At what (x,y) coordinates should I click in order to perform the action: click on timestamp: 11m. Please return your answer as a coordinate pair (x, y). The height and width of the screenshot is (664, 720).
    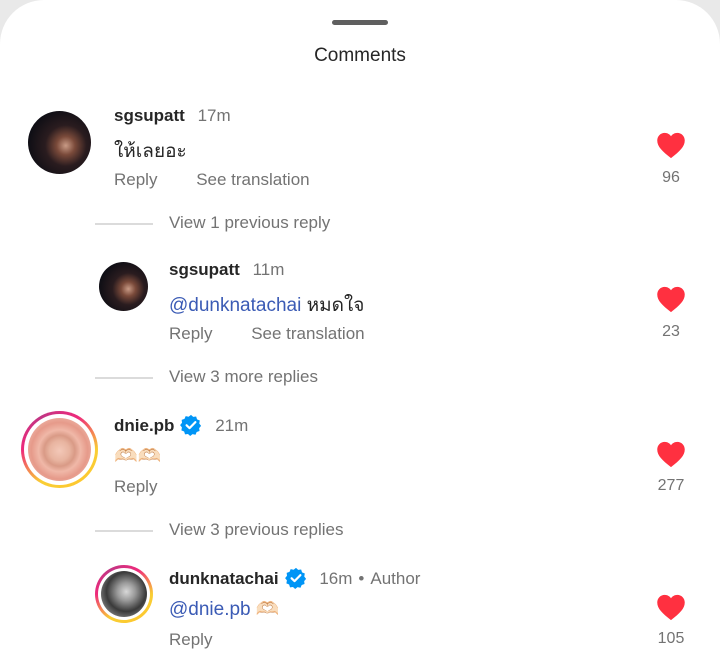
    Looking at the image, I should click on (268, 269).